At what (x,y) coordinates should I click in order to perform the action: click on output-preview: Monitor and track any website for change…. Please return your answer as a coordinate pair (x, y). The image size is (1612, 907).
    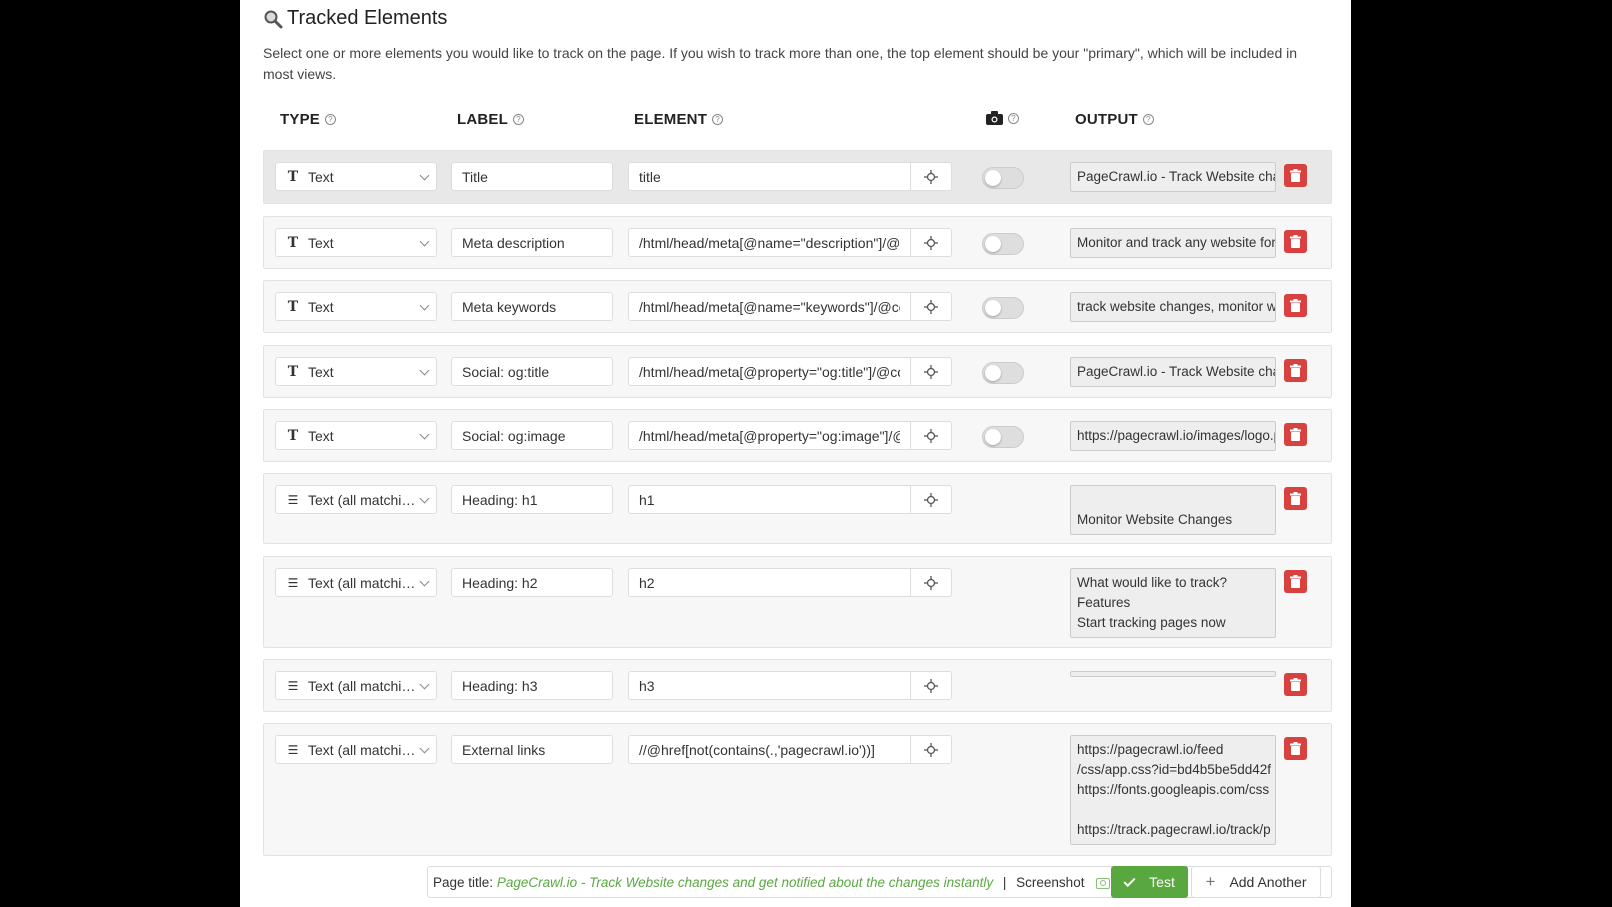
    Looking at the image, I should click on (1173, 243).